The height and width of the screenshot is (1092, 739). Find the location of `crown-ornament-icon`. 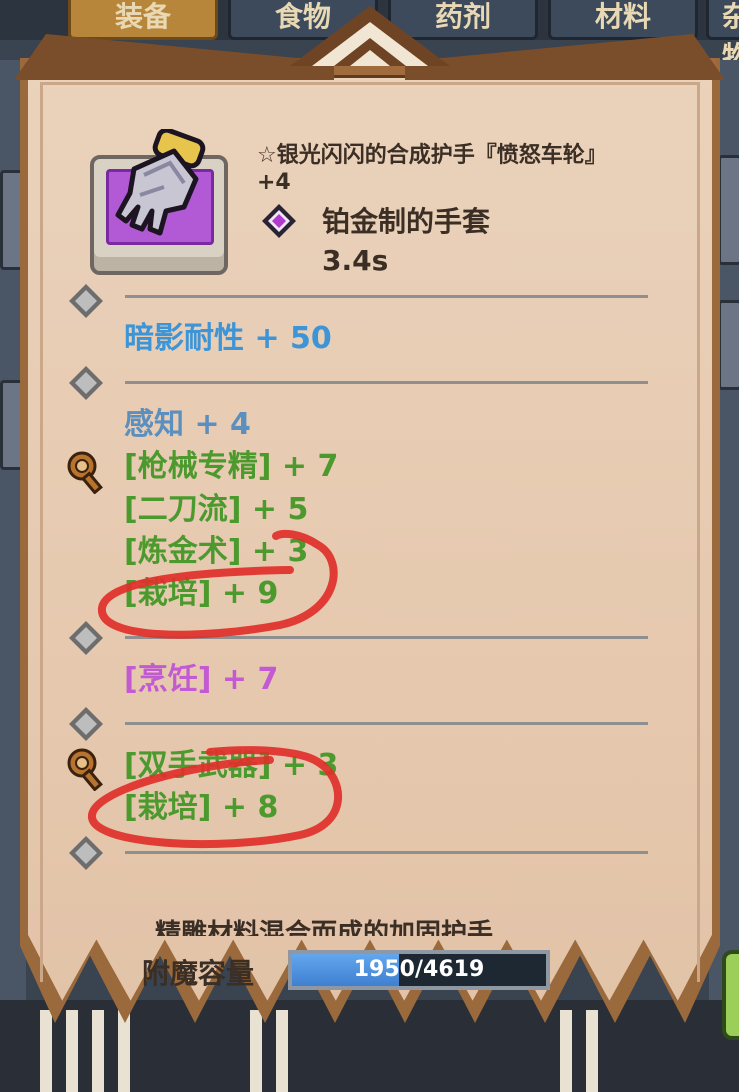

crown-ornament-icon is located at coordinates (370, 36).